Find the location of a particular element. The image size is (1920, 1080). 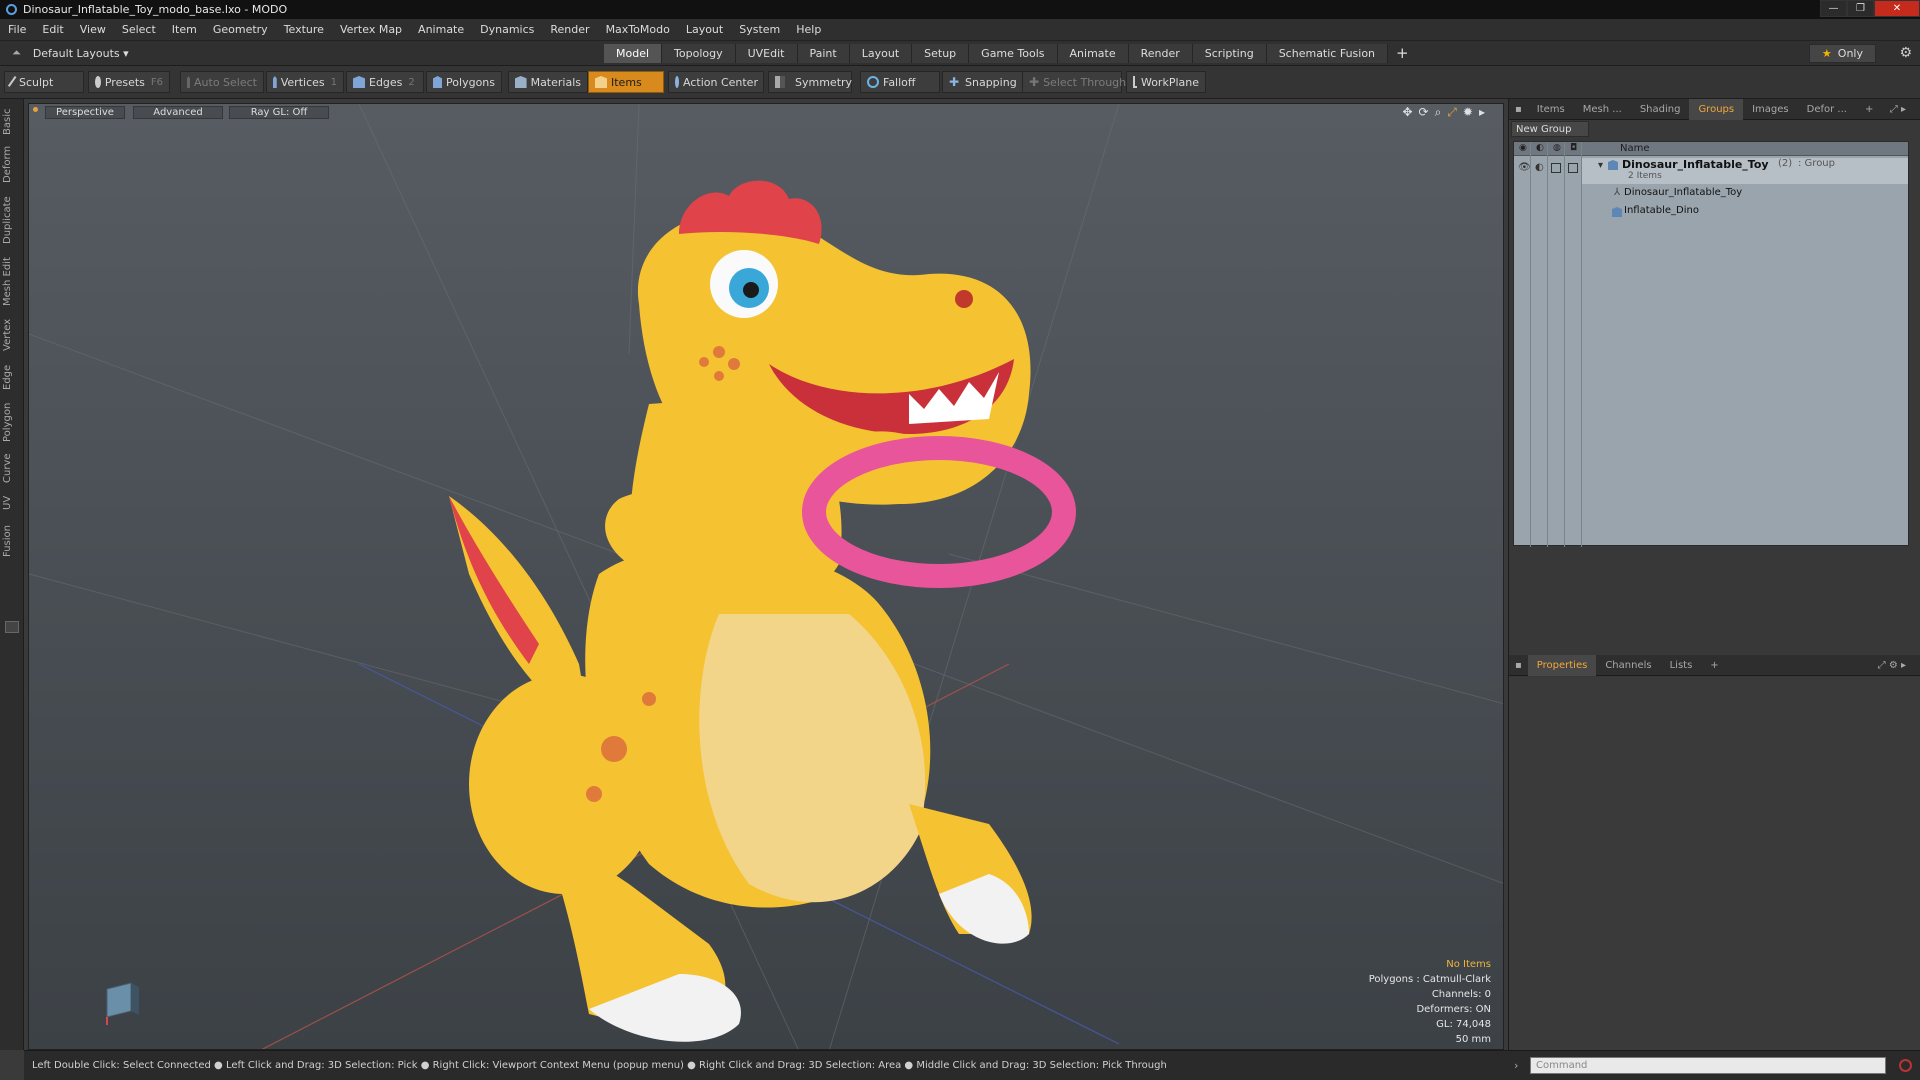

tab-items: Items is located at coordinates (1551, 109).